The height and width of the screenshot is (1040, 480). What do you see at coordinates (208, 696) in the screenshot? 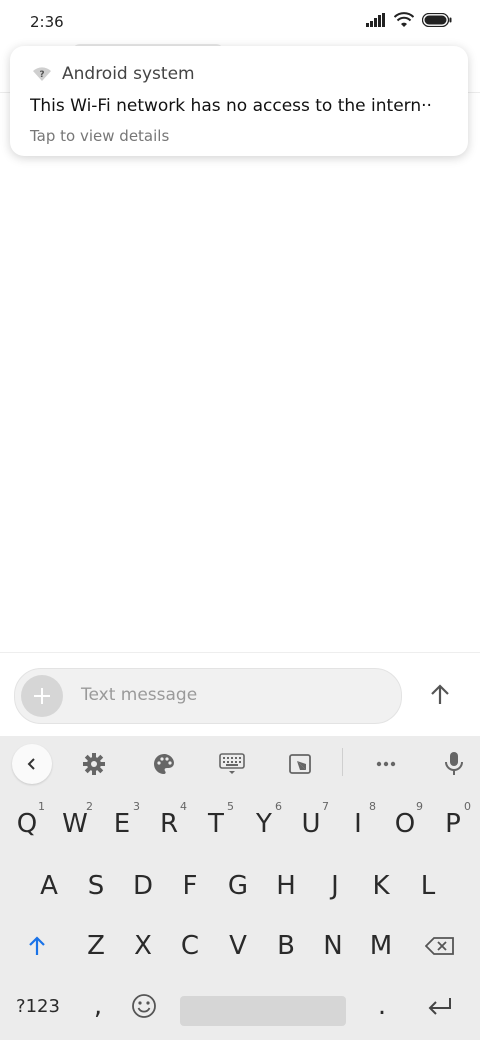
I see `message-input: Text message` at bounding box center [208, 696].